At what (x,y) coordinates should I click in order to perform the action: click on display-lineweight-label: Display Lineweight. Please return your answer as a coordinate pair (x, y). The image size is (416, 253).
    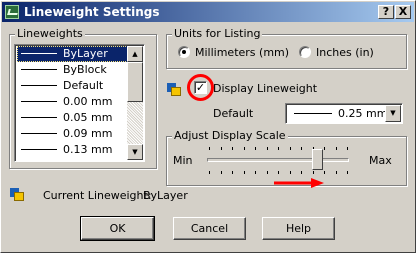
    Looking at the image, I should click on (265, 88).